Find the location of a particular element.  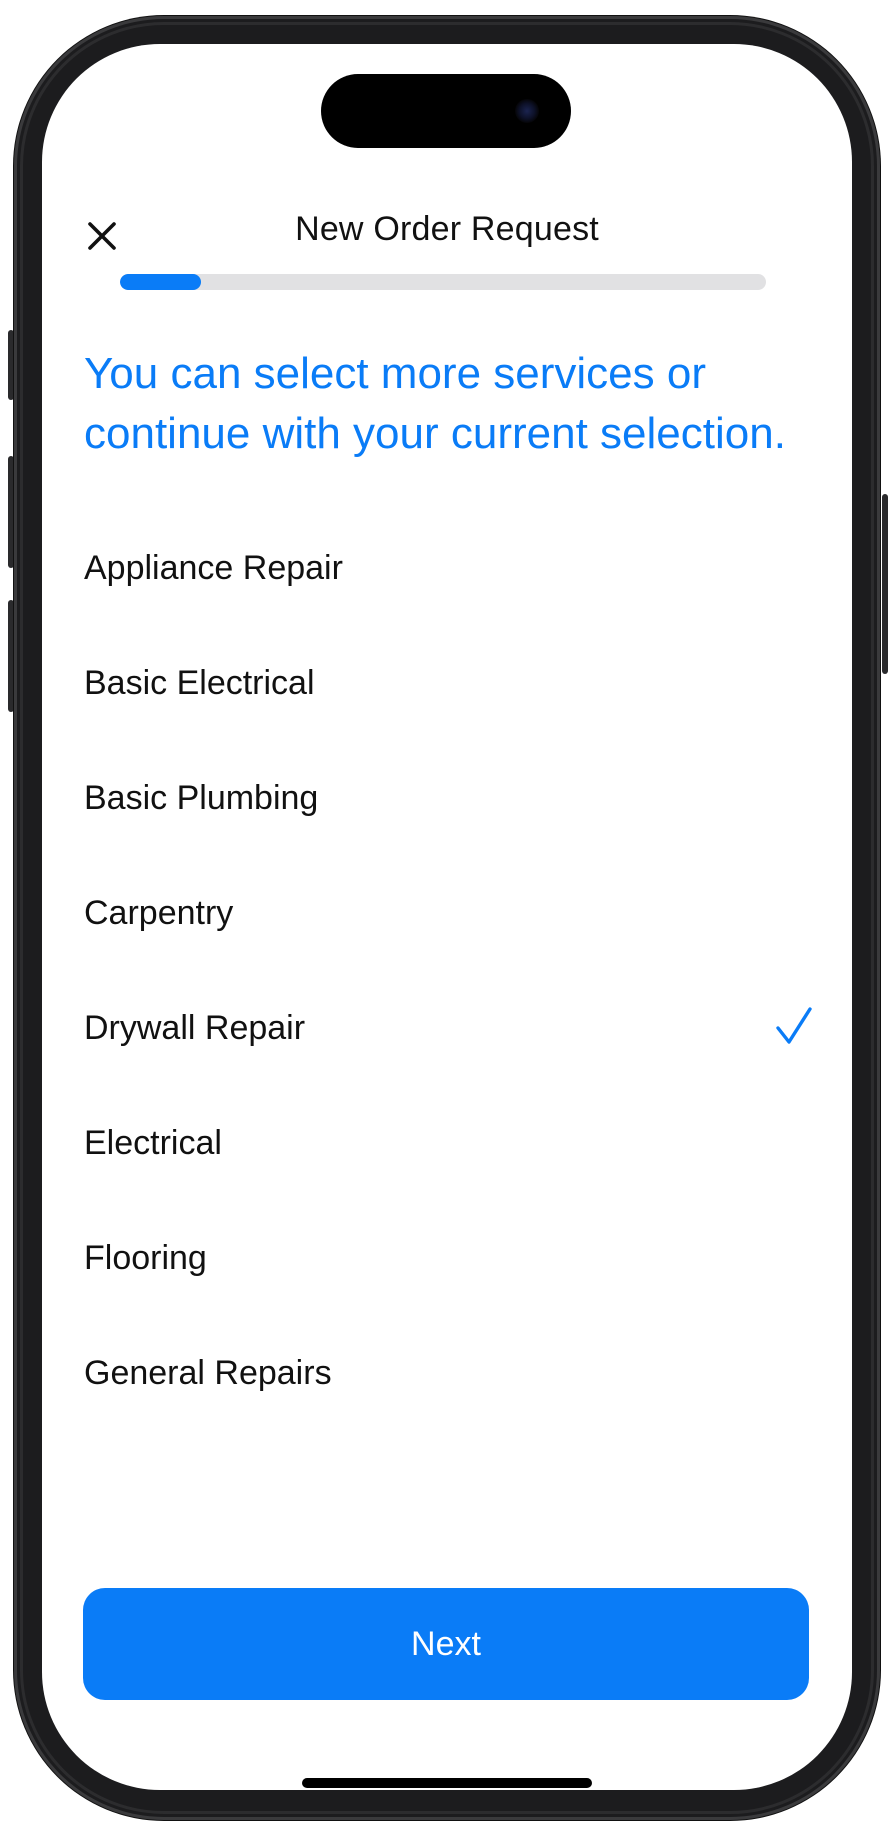

service-label: Basic Plumbing is located at coordinates (201, 798).